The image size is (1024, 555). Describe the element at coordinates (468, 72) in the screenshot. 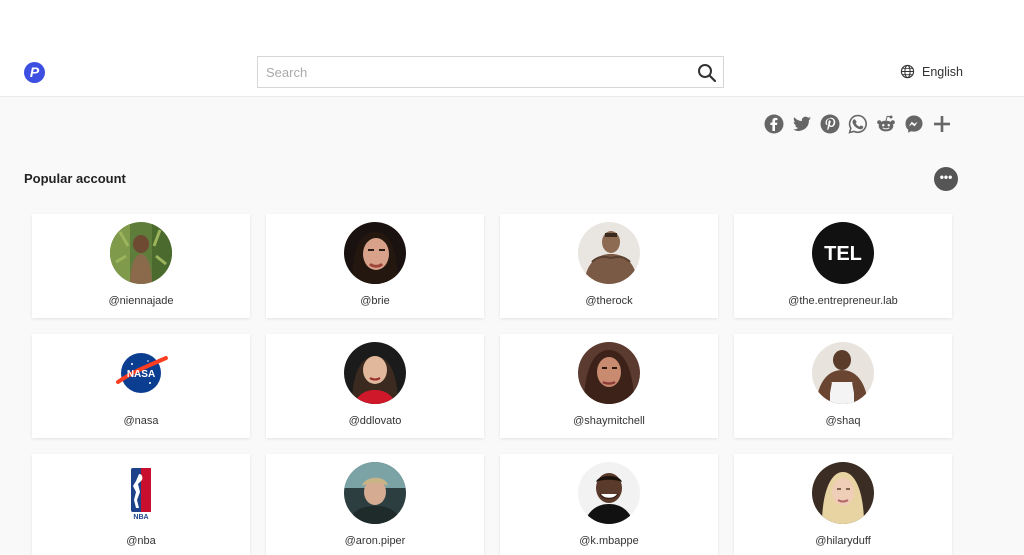

I see `search-input` at that location.